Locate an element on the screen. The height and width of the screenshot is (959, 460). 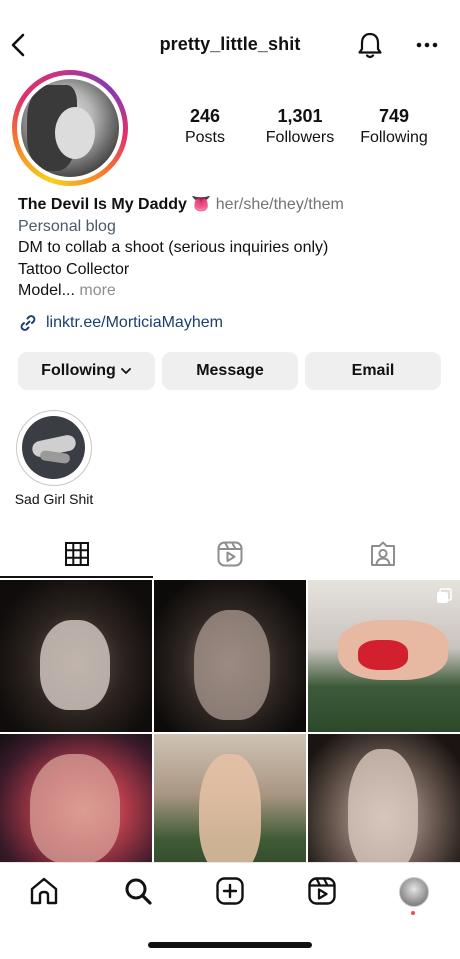
profile-avatar-nav is located at coordinates (414, 892).